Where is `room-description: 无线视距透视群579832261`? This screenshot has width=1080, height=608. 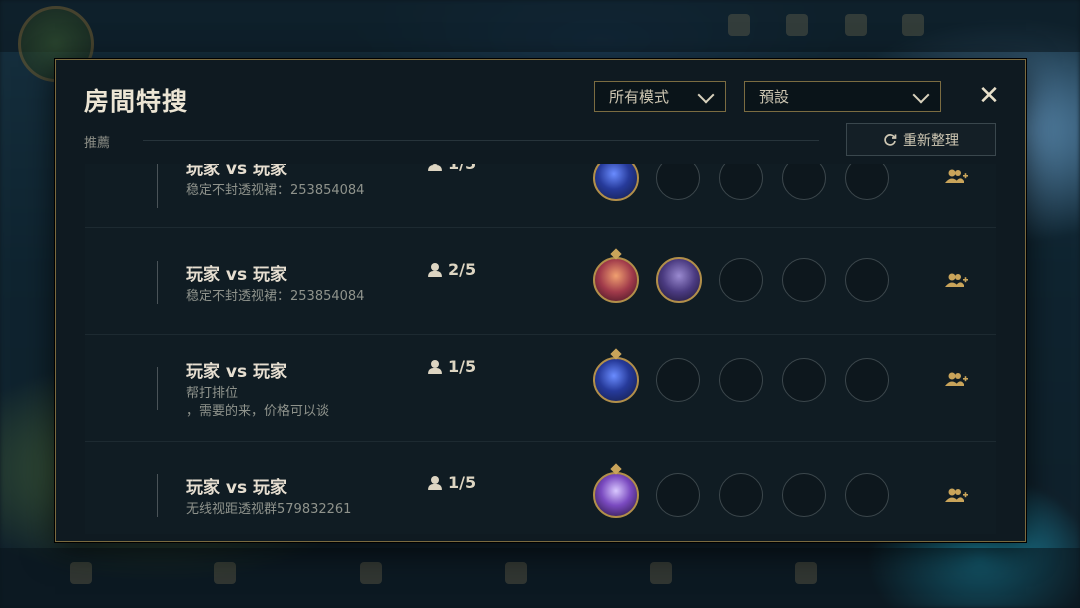 room-description: 无线视距透视群579832261 is located at coordinates (269, 509).